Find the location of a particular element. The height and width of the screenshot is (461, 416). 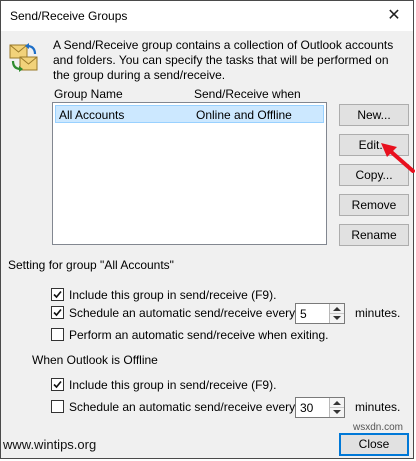

offline-schedule-checkbox is located at coordinates (57, 406).